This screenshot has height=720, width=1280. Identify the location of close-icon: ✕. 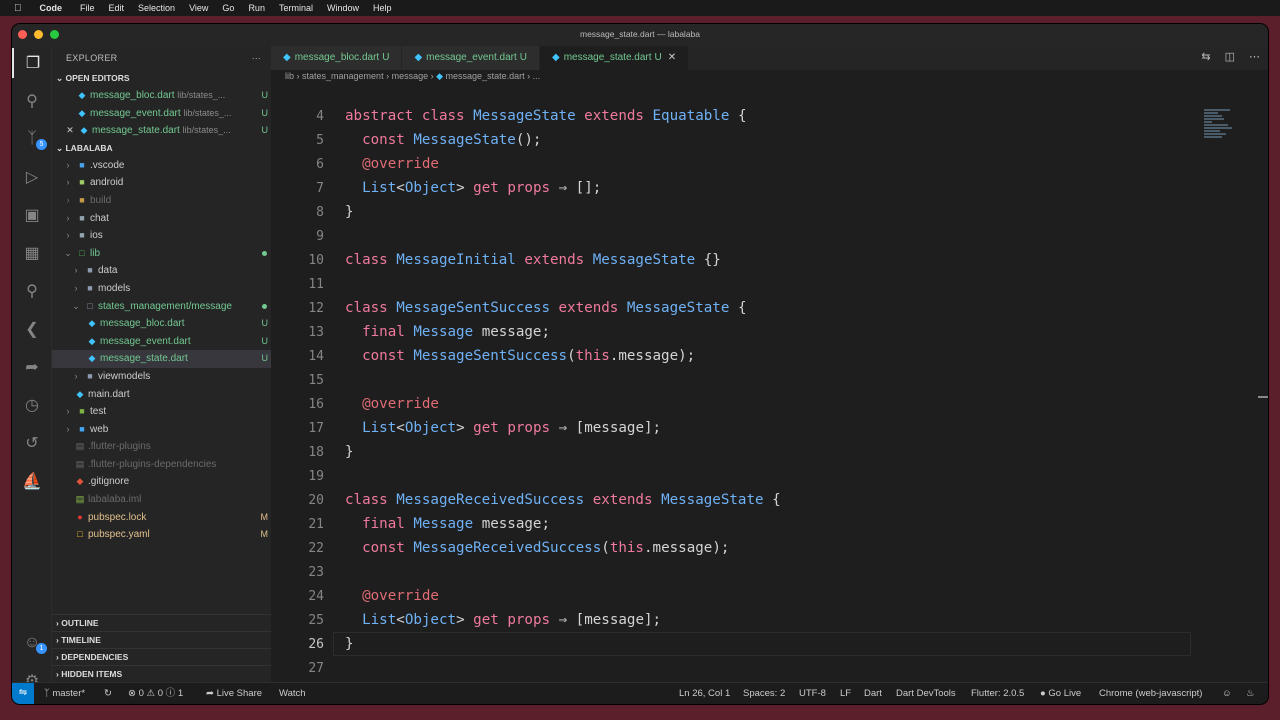
(70, 131).